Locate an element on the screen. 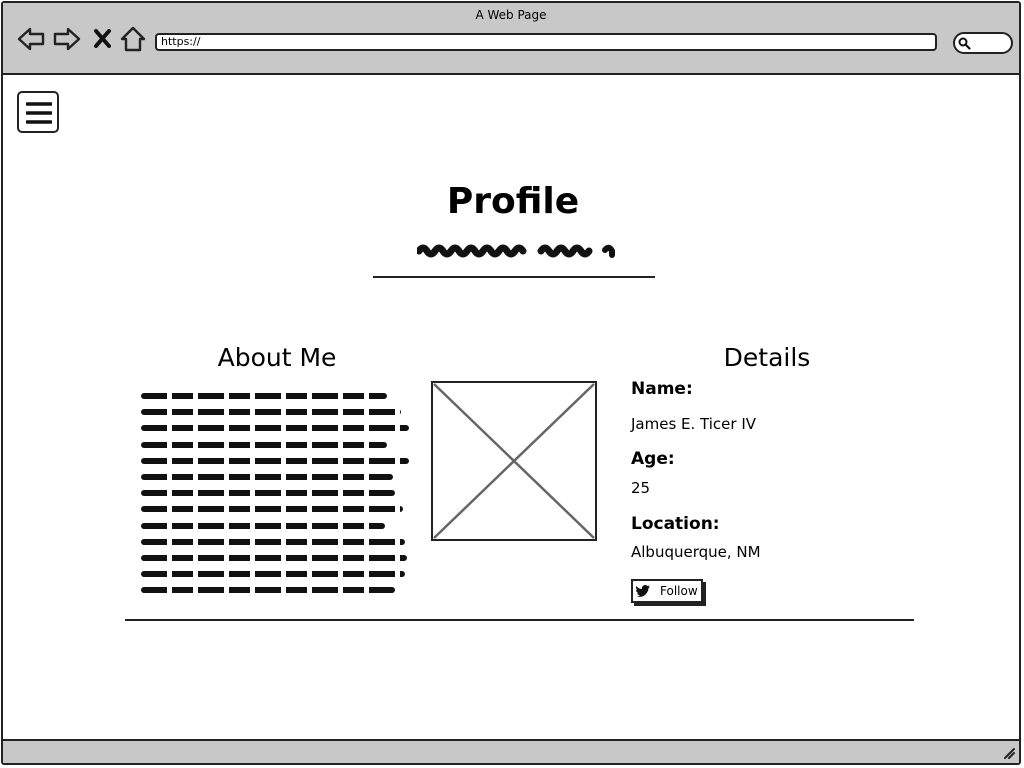  name-label: Name: is located at coordinates (662, 389).